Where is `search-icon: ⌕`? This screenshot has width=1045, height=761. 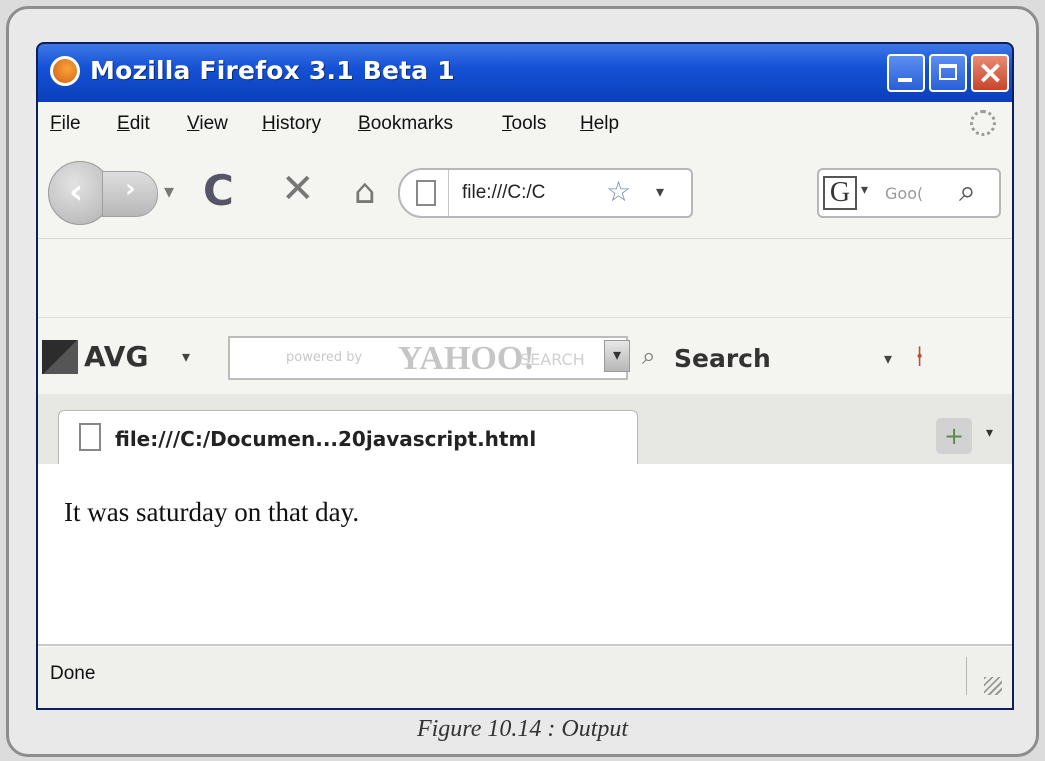 search-icon: ⌕ is located at coordinates (648, 356).